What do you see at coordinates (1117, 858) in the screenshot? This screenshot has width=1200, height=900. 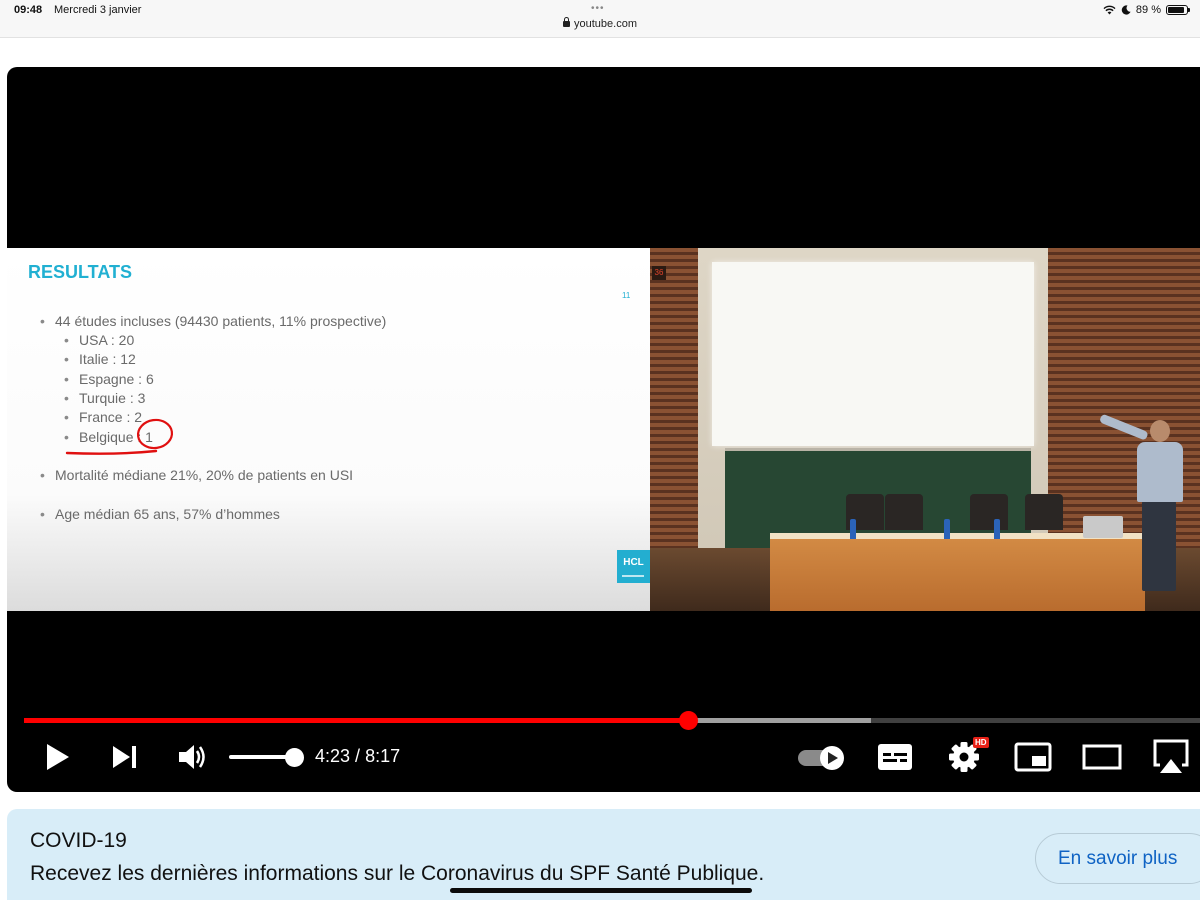 I see `learn-more-button: En savoir plus` at bounding box center [1117, 858].